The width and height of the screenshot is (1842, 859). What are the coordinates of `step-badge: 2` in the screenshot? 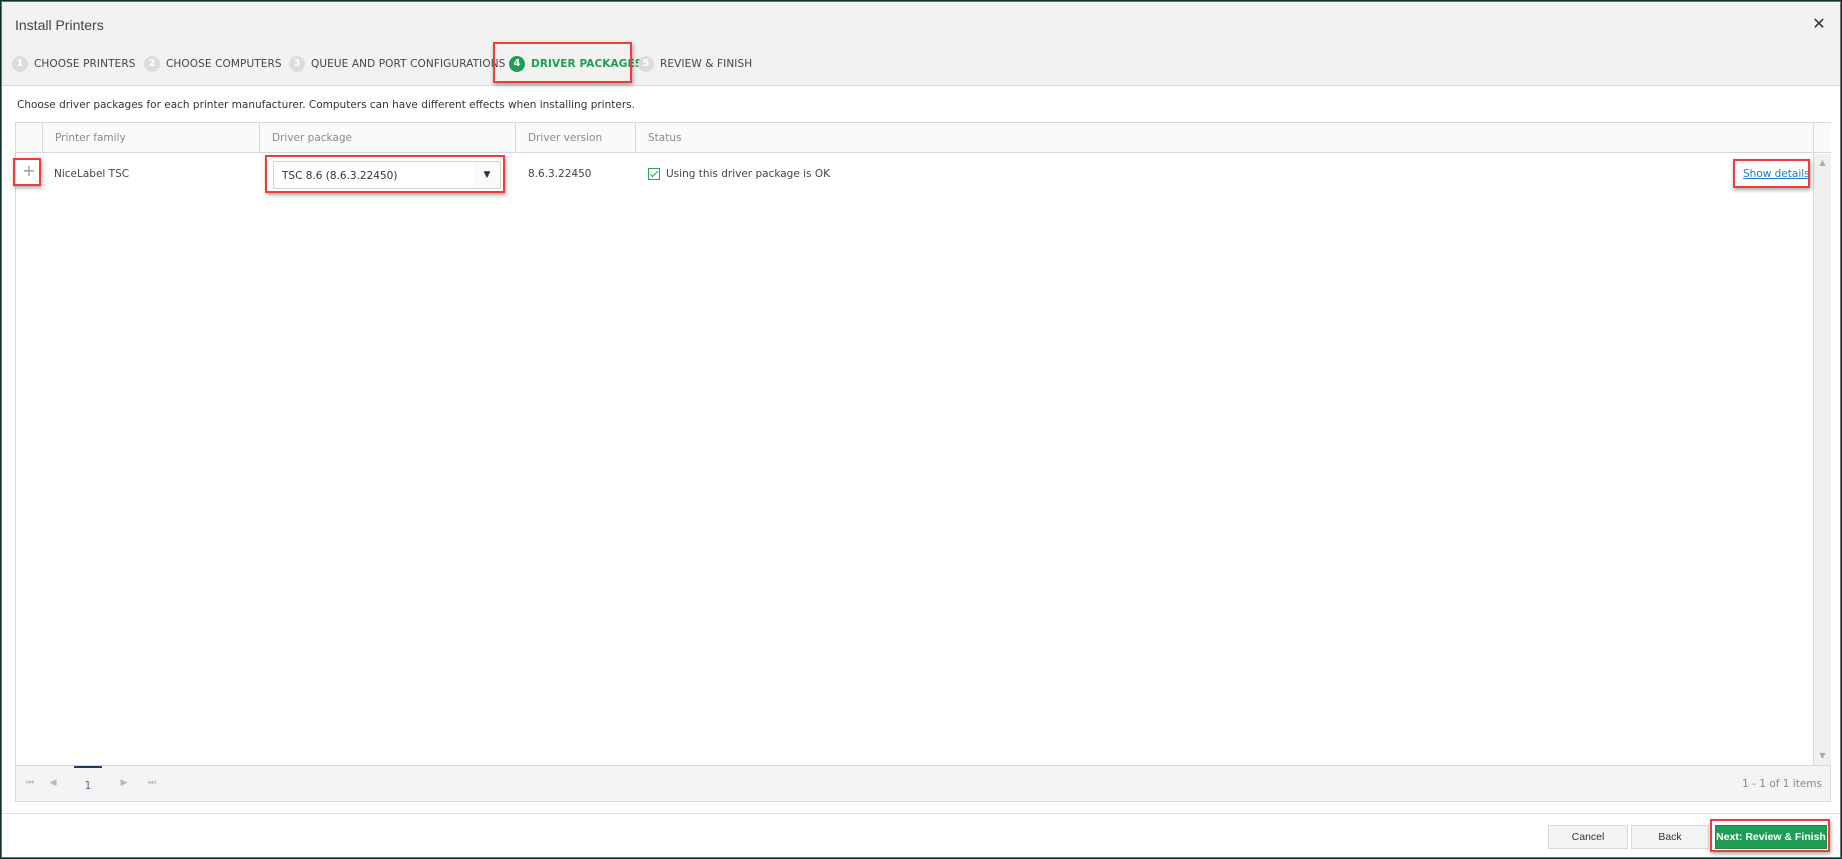 It's located at (152, 64).